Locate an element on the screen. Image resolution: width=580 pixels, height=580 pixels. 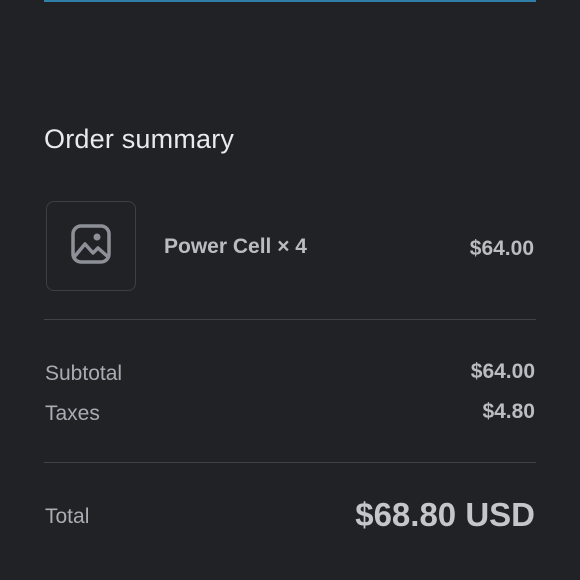
subtotal-label: Subtotal is located at coordinates (84, 373).